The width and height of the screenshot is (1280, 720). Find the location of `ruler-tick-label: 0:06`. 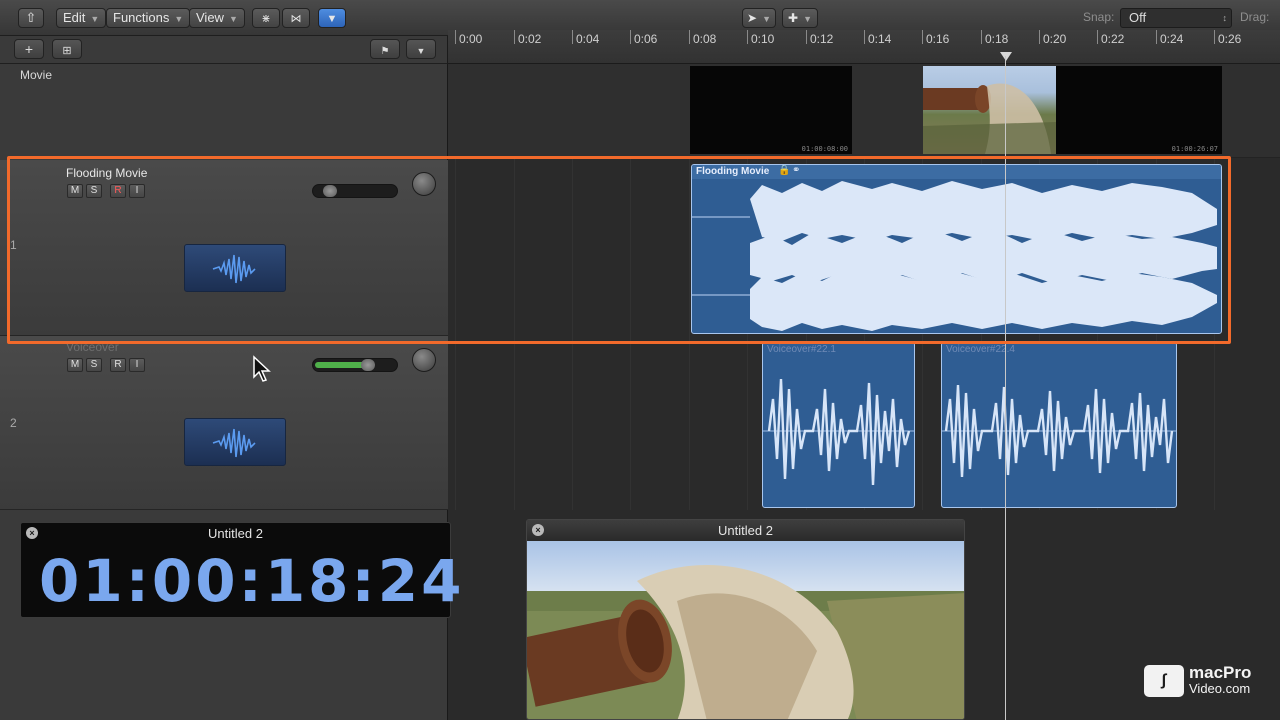

ruler-tick-label: 0:06 is located at coordinates (646, 39).